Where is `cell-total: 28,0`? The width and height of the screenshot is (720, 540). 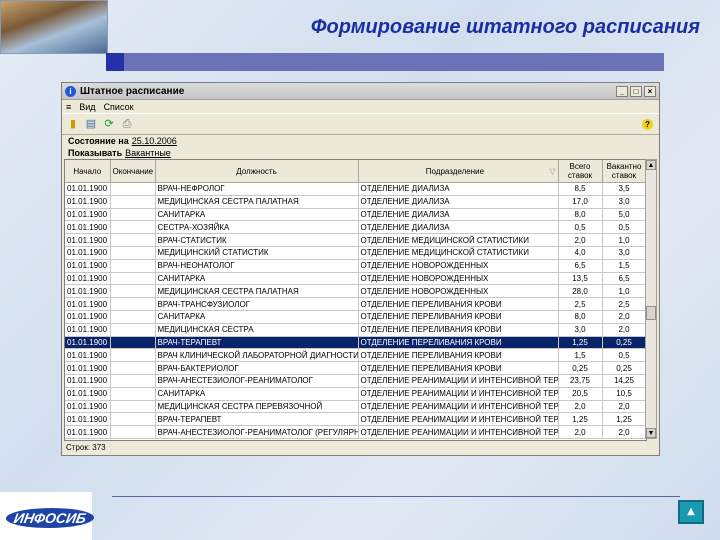
cell-total: 28,0 is located at coordinates (580, 291).